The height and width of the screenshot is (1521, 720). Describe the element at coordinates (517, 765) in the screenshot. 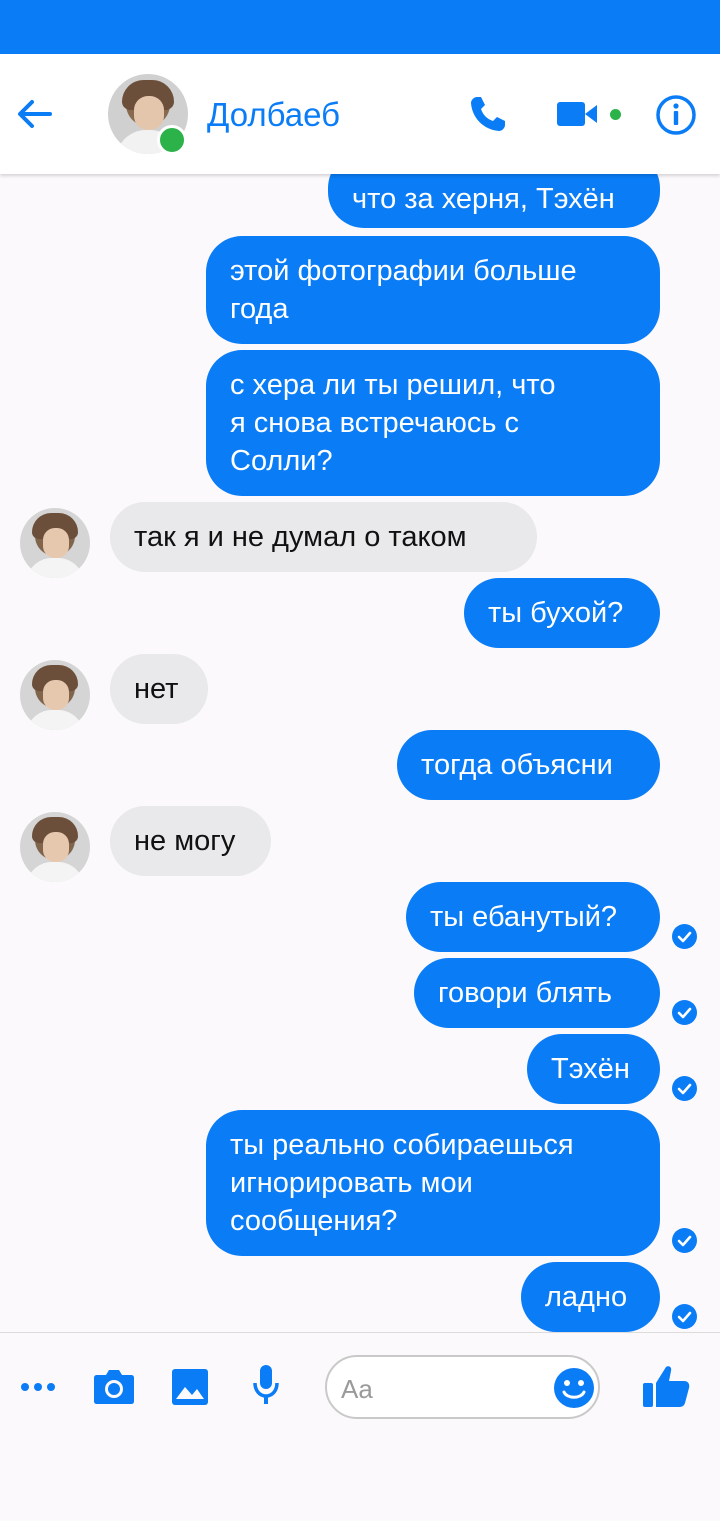

I see `message-text: тогда объясни` at that location.